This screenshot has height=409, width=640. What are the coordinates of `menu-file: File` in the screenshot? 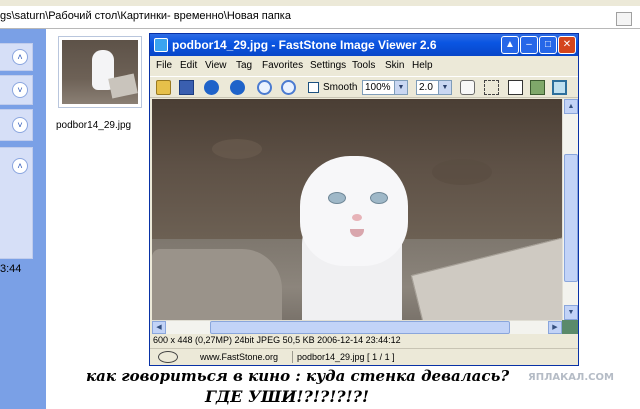 It's located at (164, 65).